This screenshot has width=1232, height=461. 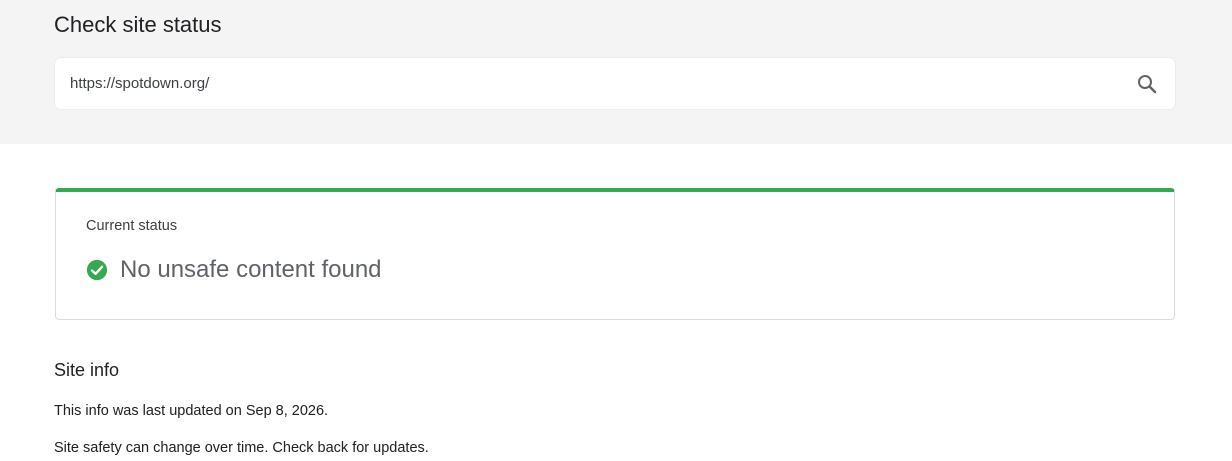 What do you see at coordinates (138, 24) in the screenshot?
I see `page-title: Check site status` at bounding box center [138, 24].